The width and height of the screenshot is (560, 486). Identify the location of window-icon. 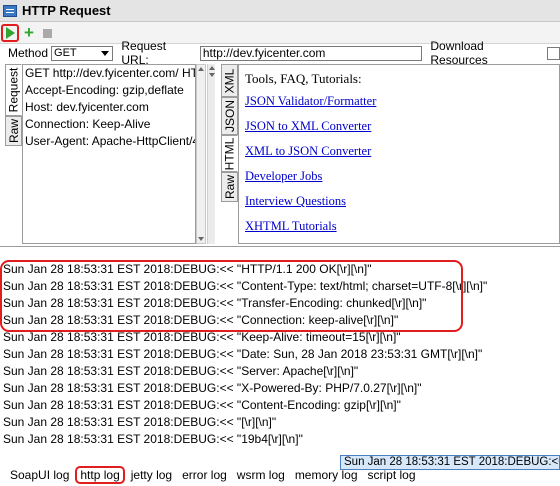
(10, 10).